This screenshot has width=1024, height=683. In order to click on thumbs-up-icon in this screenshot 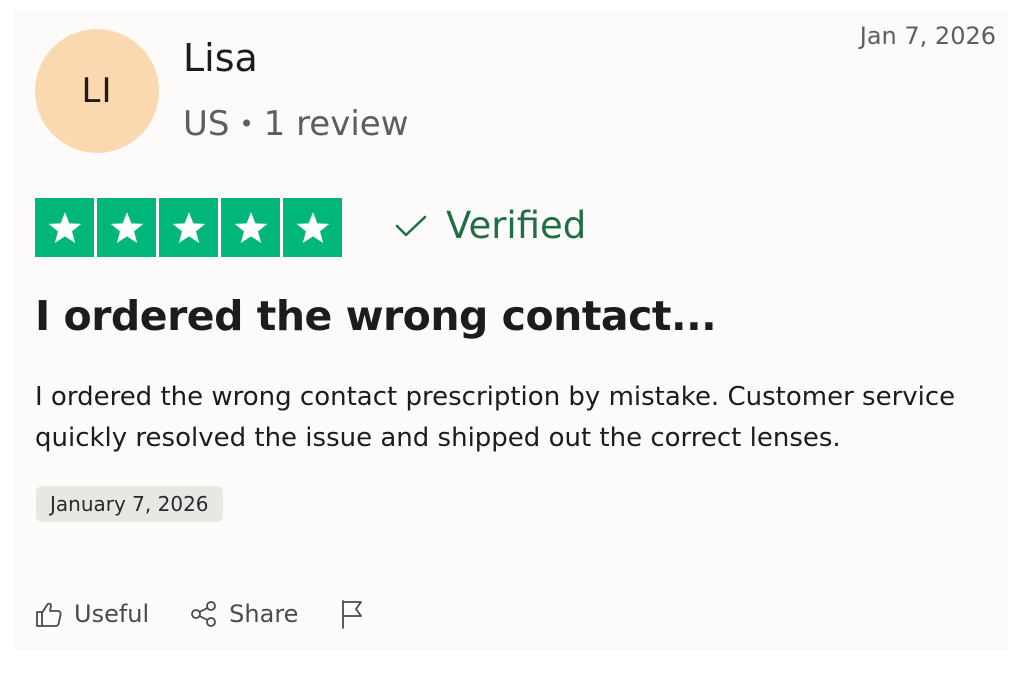, I will do `click(49, 614)`.